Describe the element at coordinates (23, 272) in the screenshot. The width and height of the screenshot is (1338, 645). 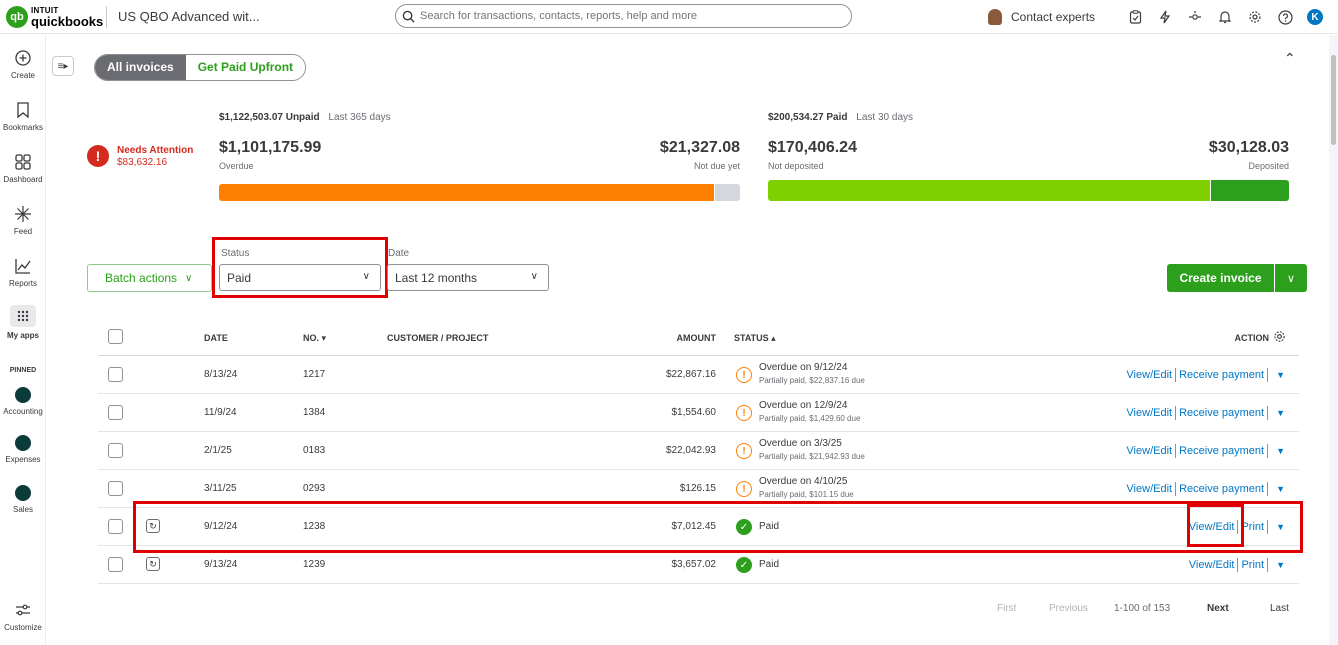
I see `nav-reports: Reports` at that location.